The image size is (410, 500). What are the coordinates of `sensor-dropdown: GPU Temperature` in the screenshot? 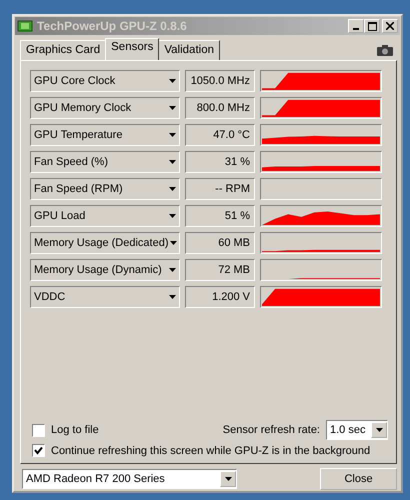 It's located at (105, 135).